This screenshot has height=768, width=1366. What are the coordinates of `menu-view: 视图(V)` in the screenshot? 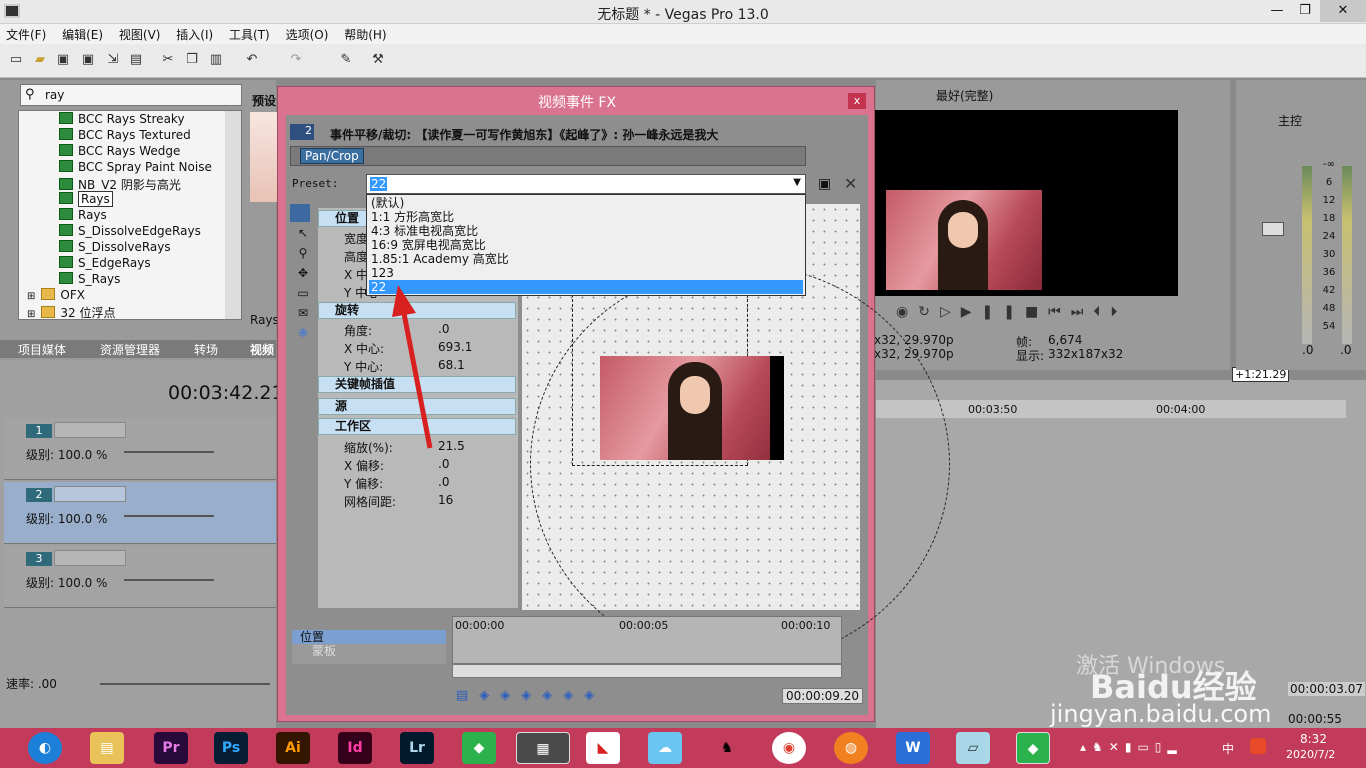 It's located at (140, 34).